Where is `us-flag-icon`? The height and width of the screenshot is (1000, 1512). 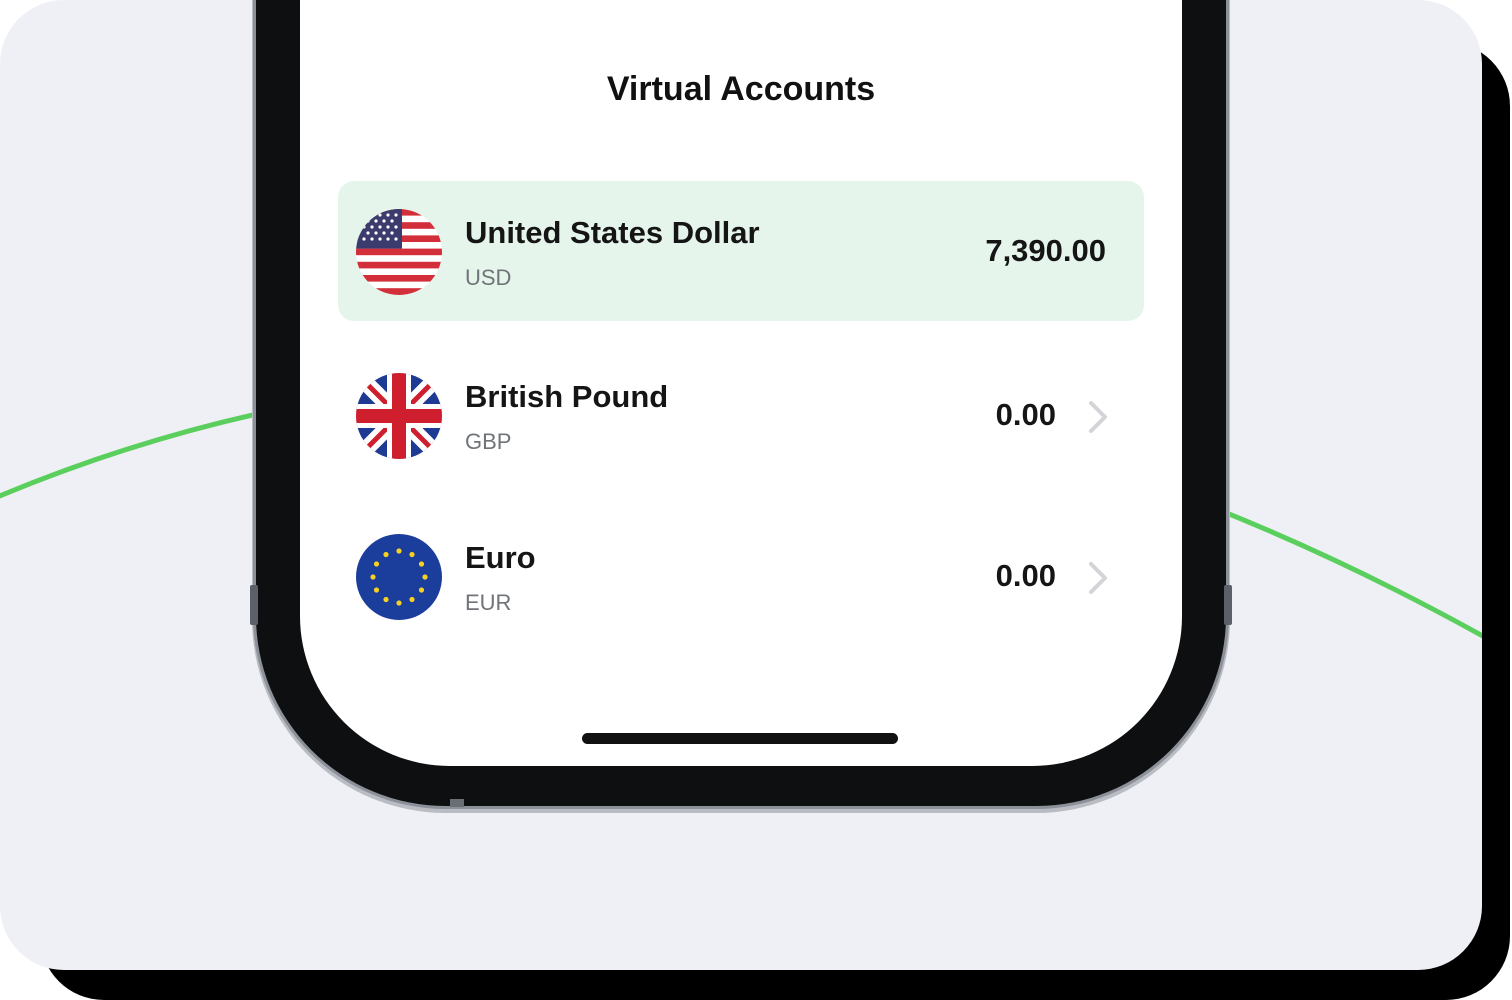
us-flag-icon is located at coordinates (399, 252).